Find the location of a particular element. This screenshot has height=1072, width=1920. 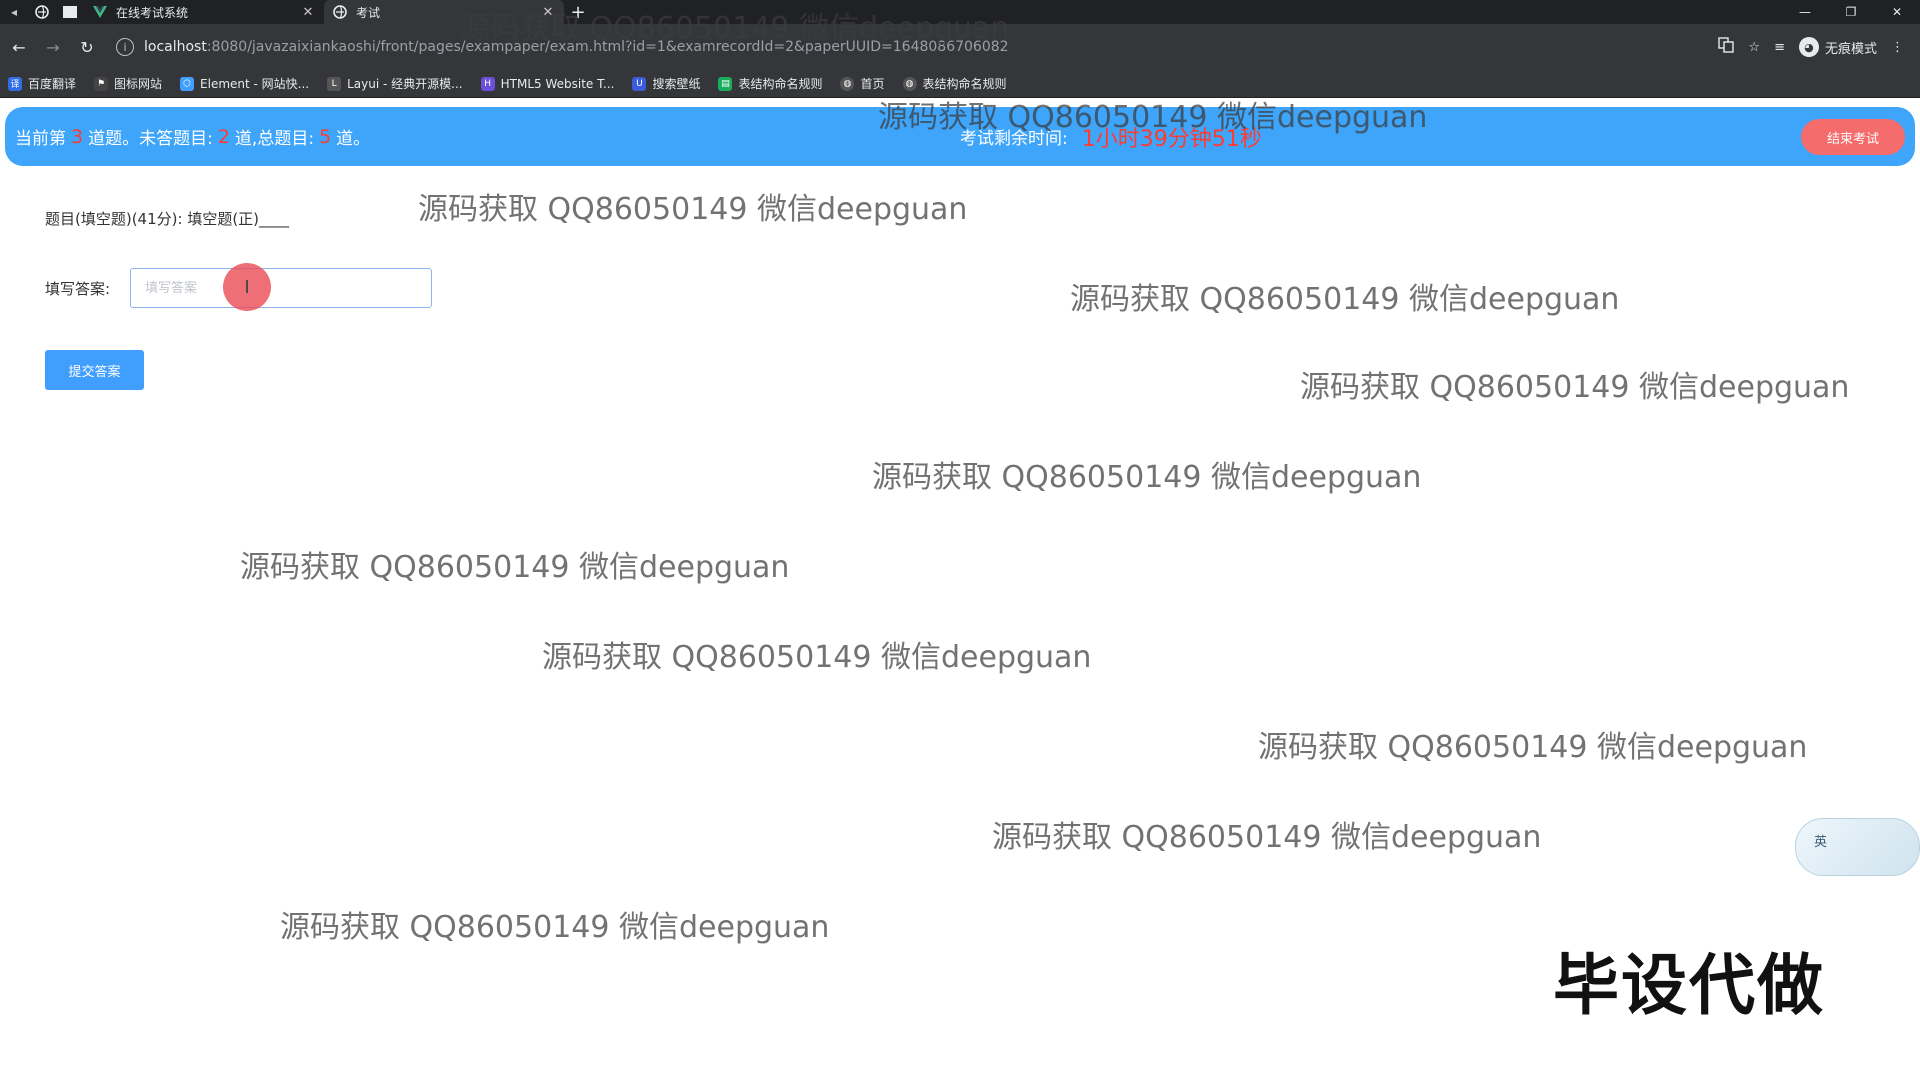

question-title: 题目(填空题)(41分): 填空题(正)____ is located at coordinates (167, 219).